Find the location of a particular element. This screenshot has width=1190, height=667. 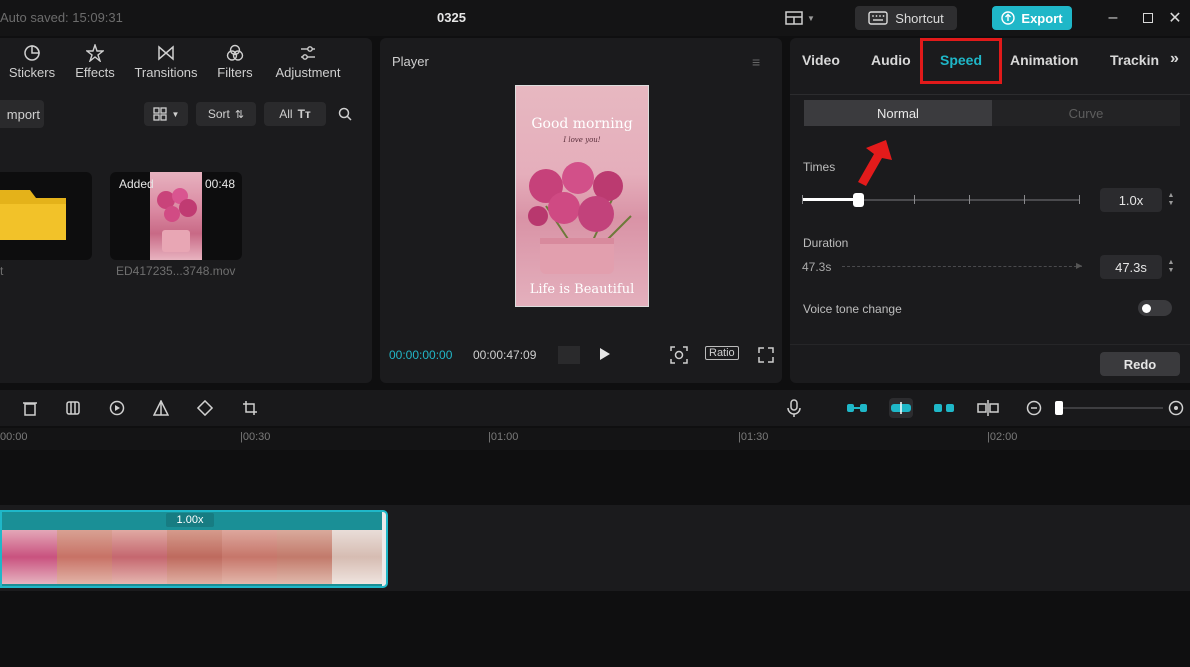

split-axis-icon is located at coordinates (988, 408).